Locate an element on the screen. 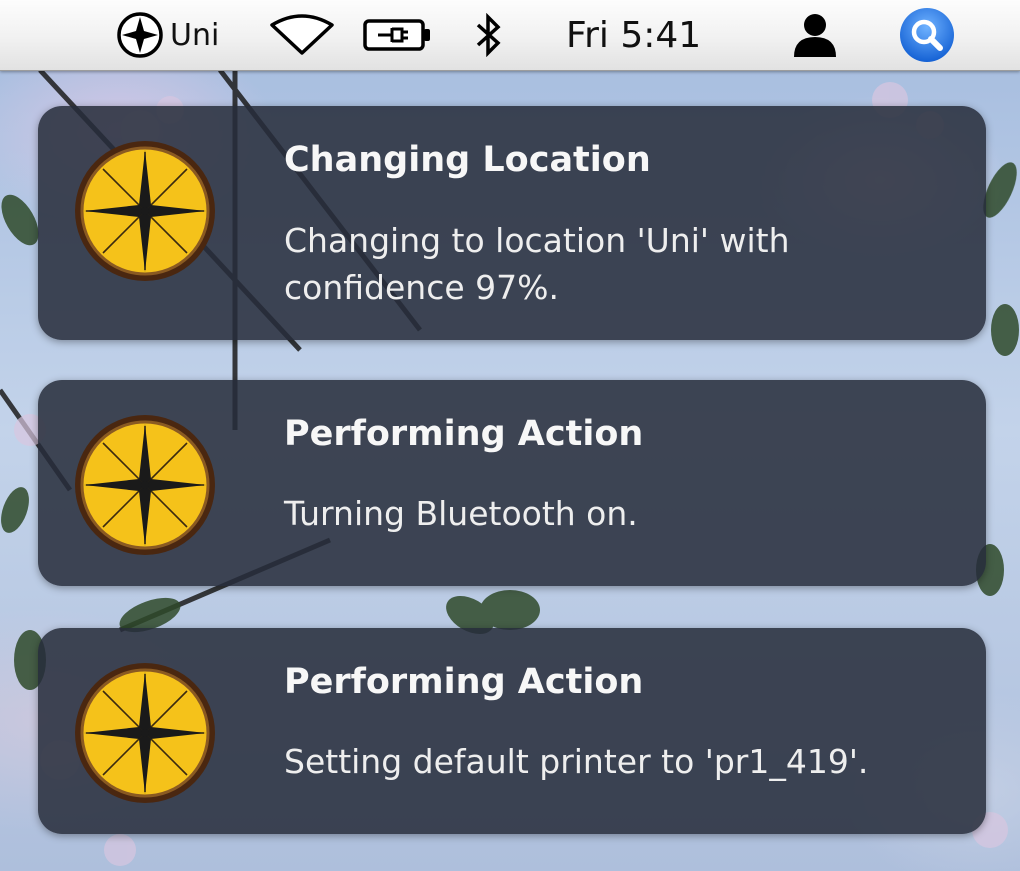 The height and width of the screenshot is (871, 1020). bluetooth-icon is located at coordinates (489, 35).